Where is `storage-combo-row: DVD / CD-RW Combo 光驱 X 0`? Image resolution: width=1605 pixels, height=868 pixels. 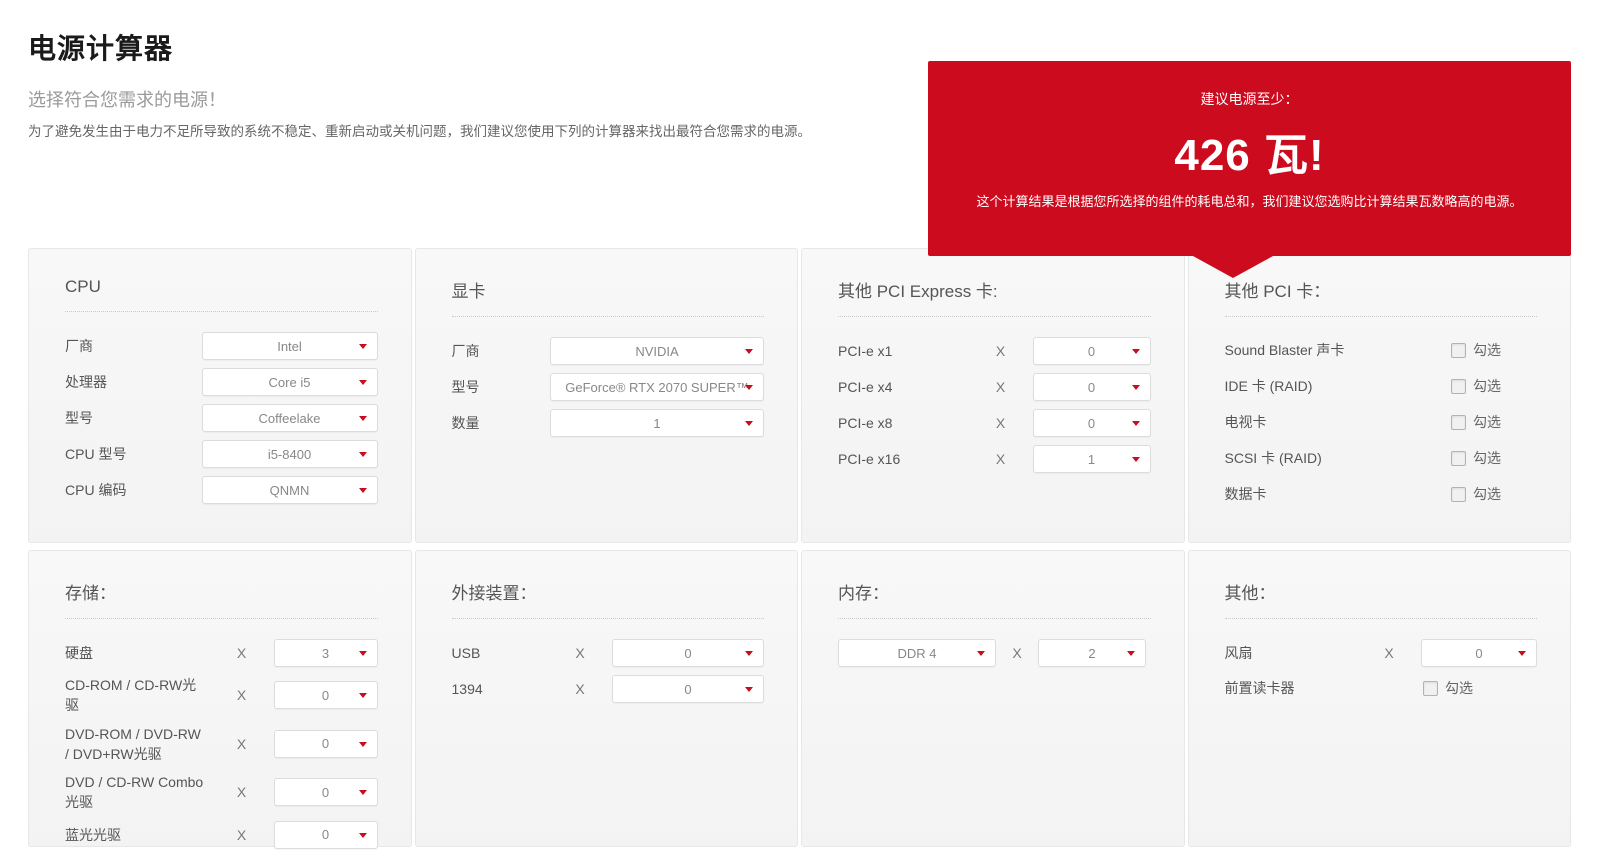
storage-combo-row: DVD / CD-RW Combo 光驱 X 0 is located at coordinates (221, 792).